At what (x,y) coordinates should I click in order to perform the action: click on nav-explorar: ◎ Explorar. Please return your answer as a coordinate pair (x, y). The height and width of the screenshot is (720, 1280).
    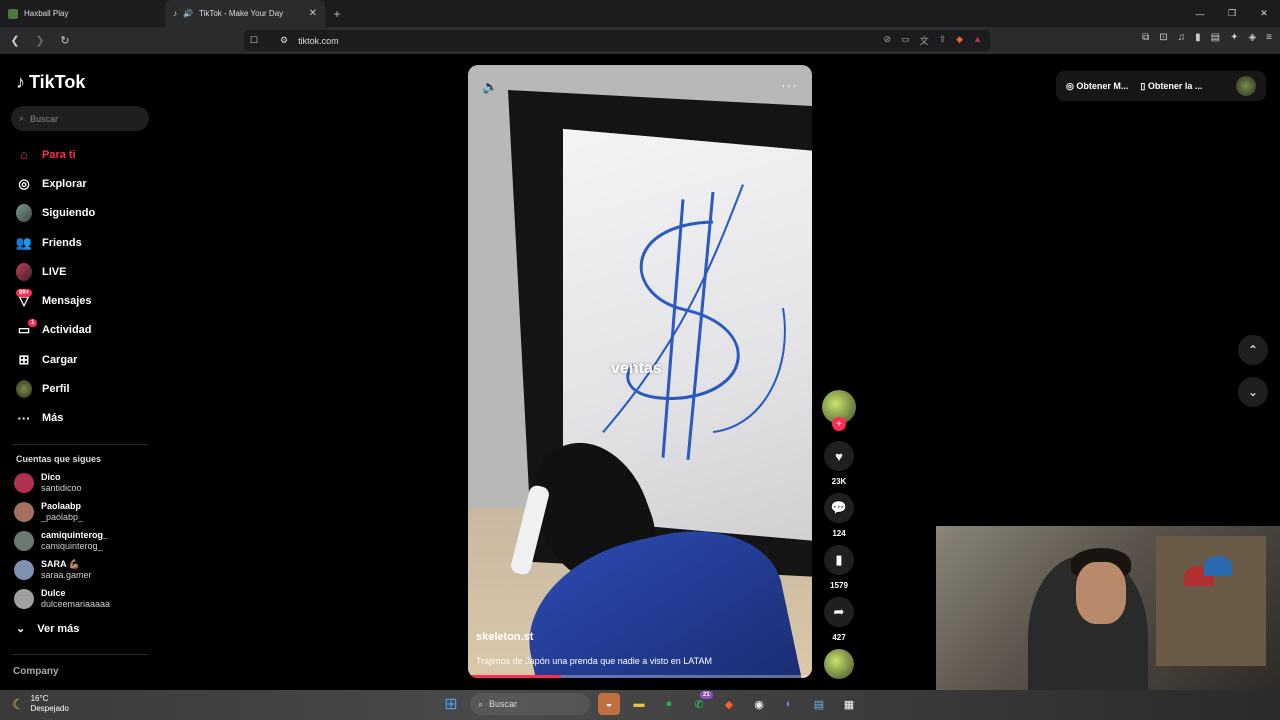
    Looking at the image, I should click on (47, 183).